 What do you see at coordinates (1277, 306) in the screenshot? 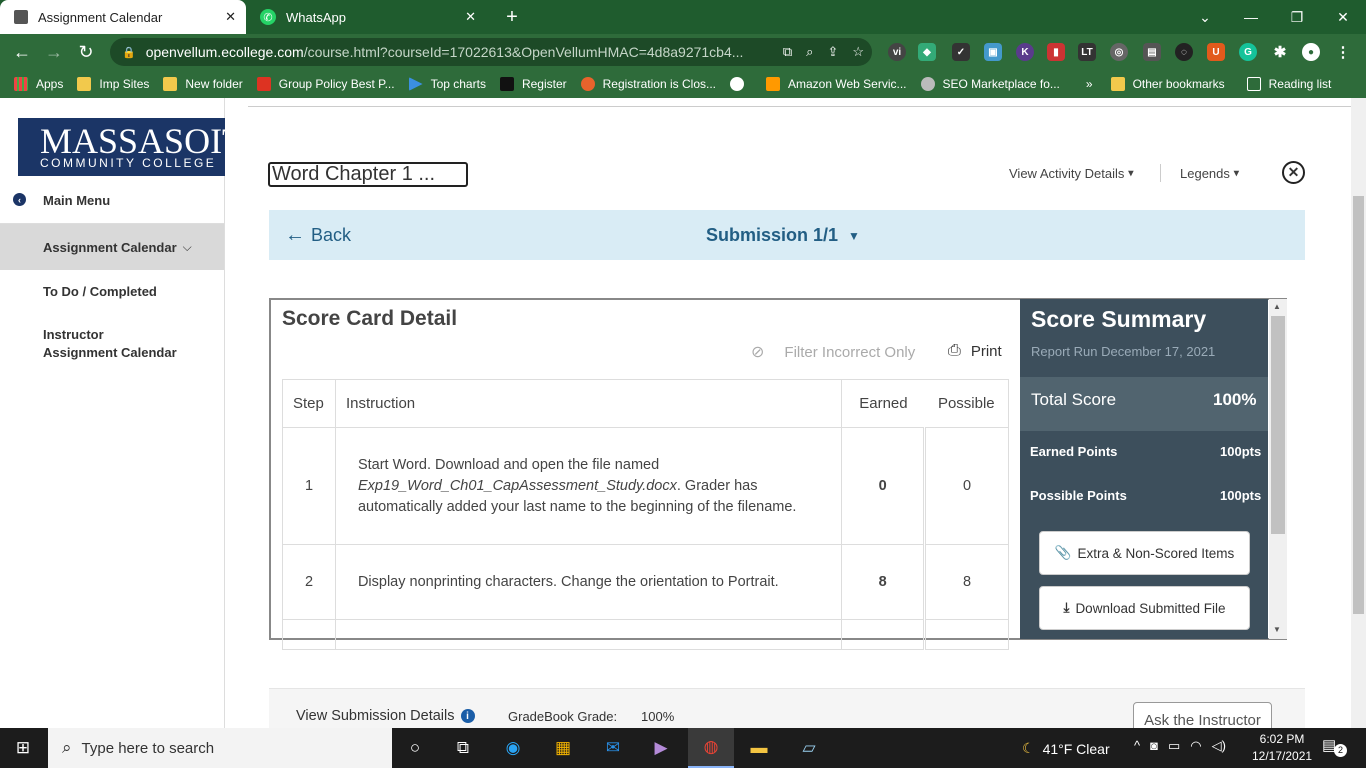
I see `scroll-up-icon: ▲` at bounding box center [1277, 306].